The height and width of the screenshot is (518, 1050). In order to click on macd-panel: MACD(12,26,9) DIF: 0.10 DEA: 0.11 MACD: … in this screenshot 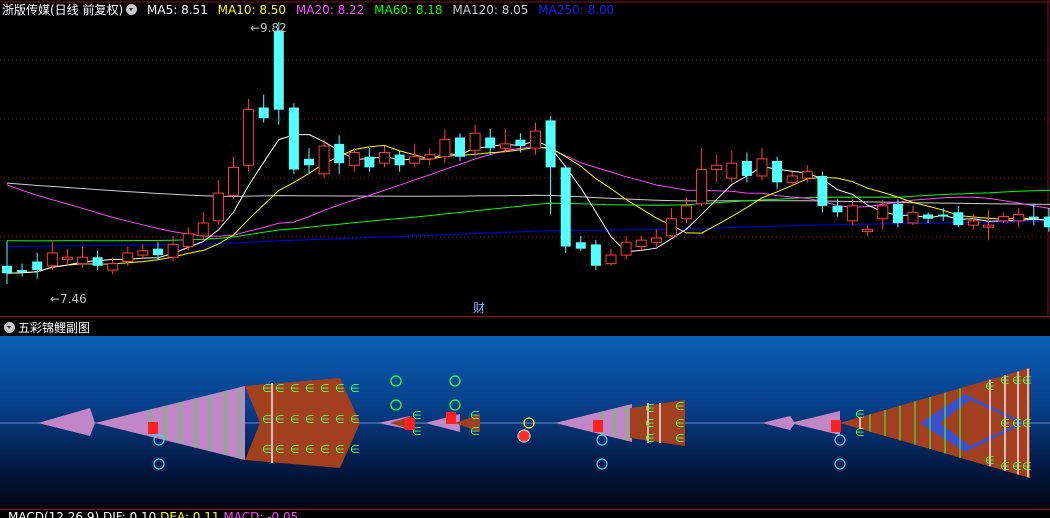, I will do `click(525, 514)`.